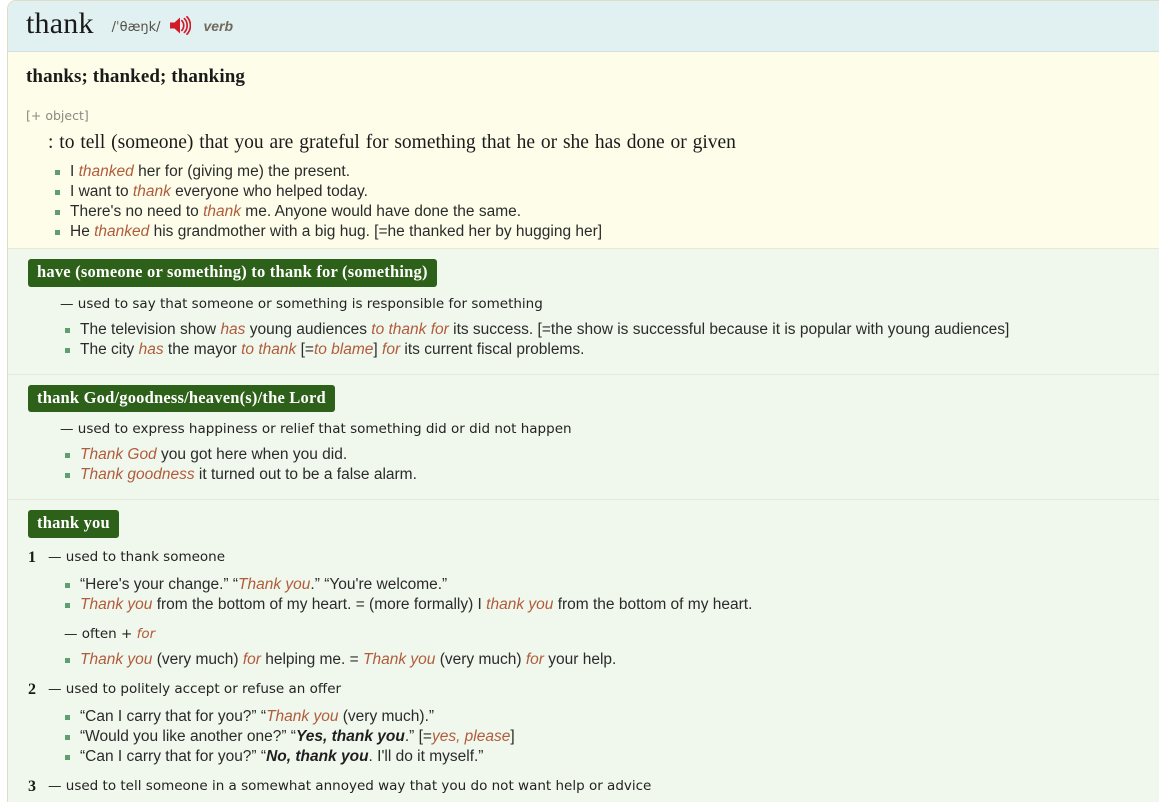 This screenshot has height=802, width=1166. Describe the element at coordinates (583, 26) in the screenshot. I see `entry-header: thank /ˈθæŋk/ verb` at that location.